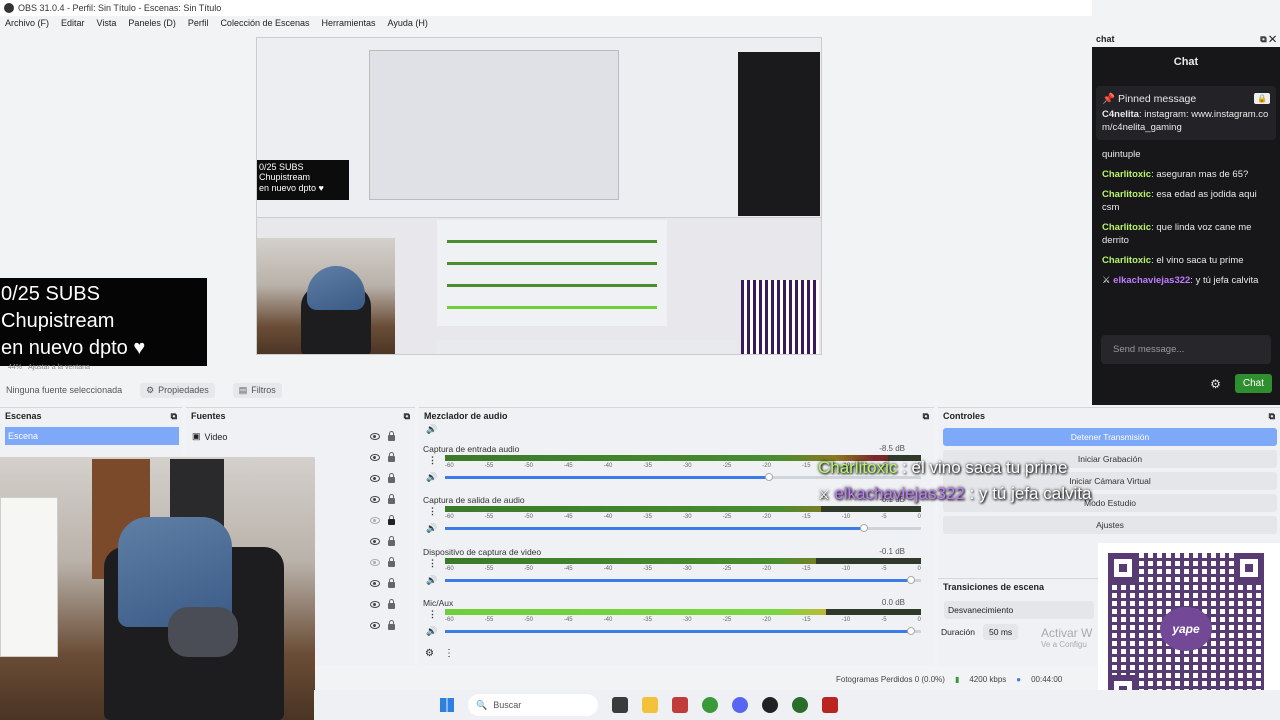 The height and width of the screenshot is (720, 1280). Describe the element at coordinates (264, 23) in the screenshot. I see `menu-scene-collection: Colección de Escenas` at that location.